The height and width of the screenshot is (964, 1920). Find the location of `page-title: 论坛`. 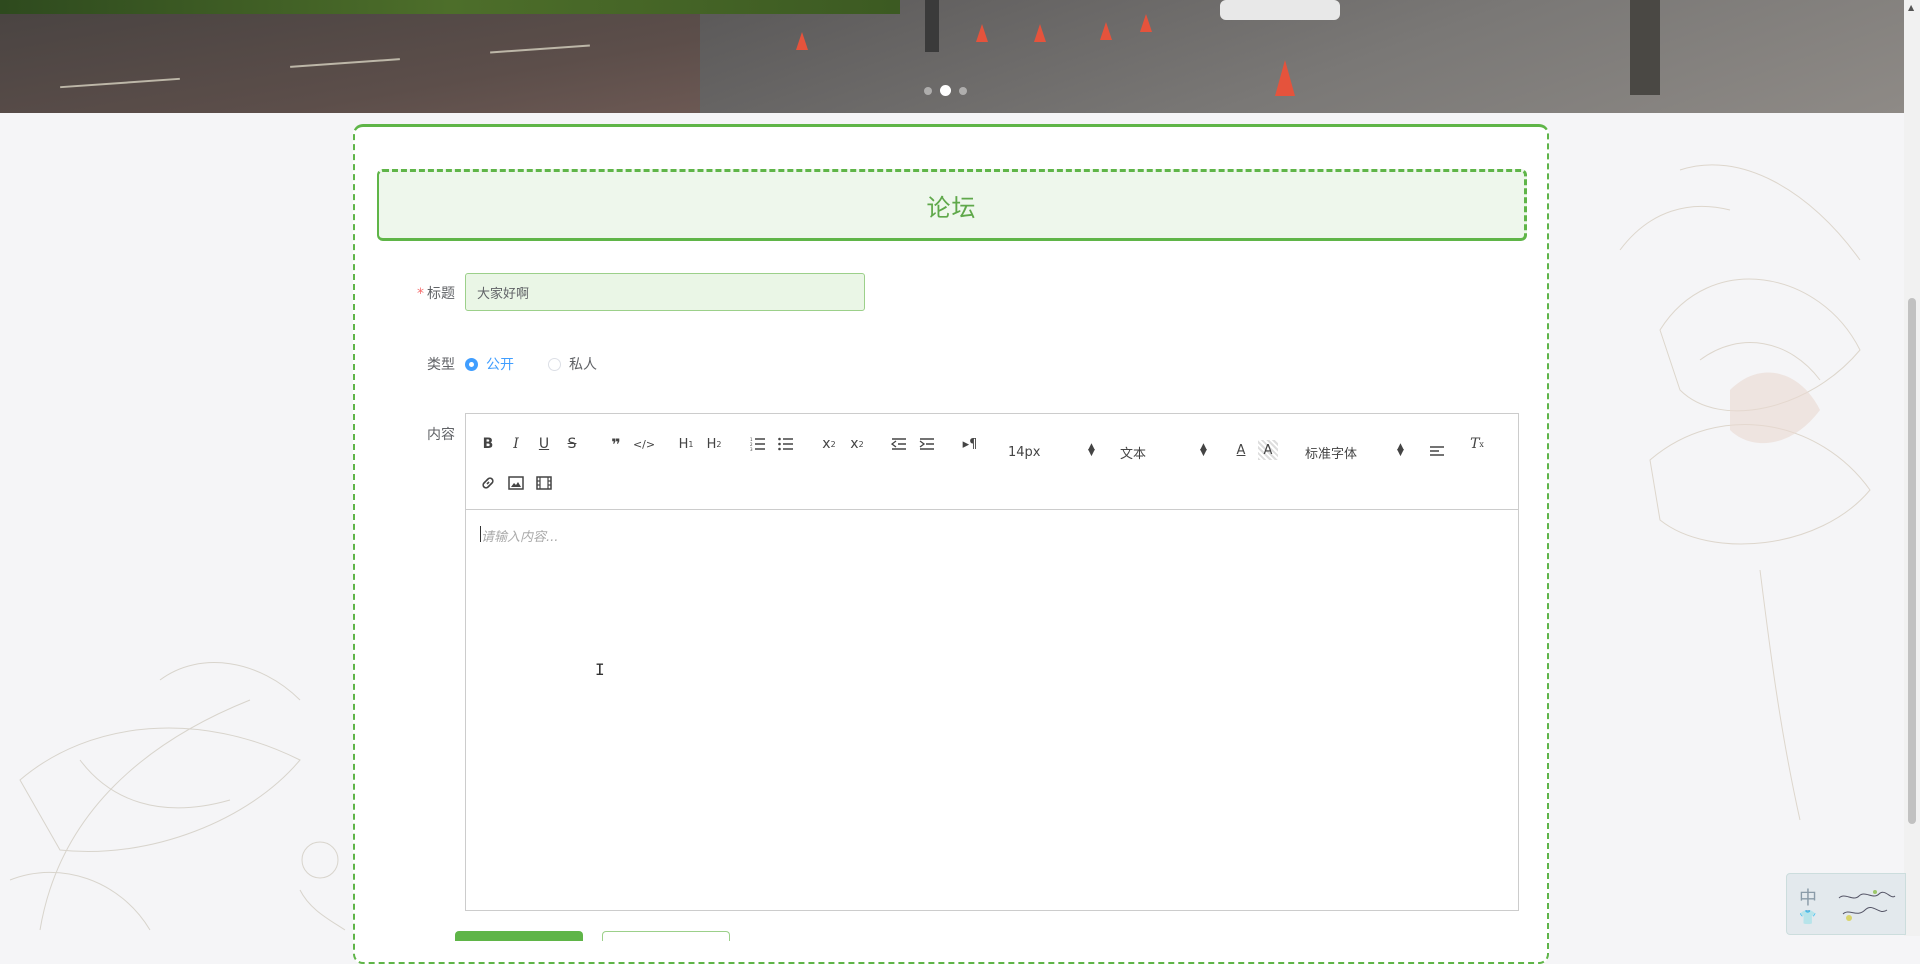

page-title: 论坛 is located at coordinates (951, 207).